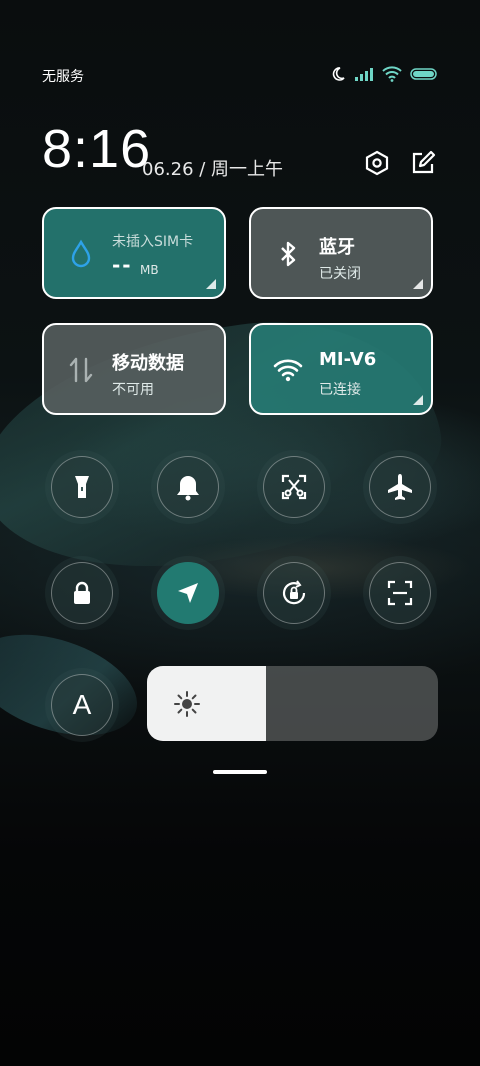 The height and width of the screenshot is (1066, 480). Describe the element at coordinates (288, 370) in the screenshot. I see `wifi-icon` at that location.